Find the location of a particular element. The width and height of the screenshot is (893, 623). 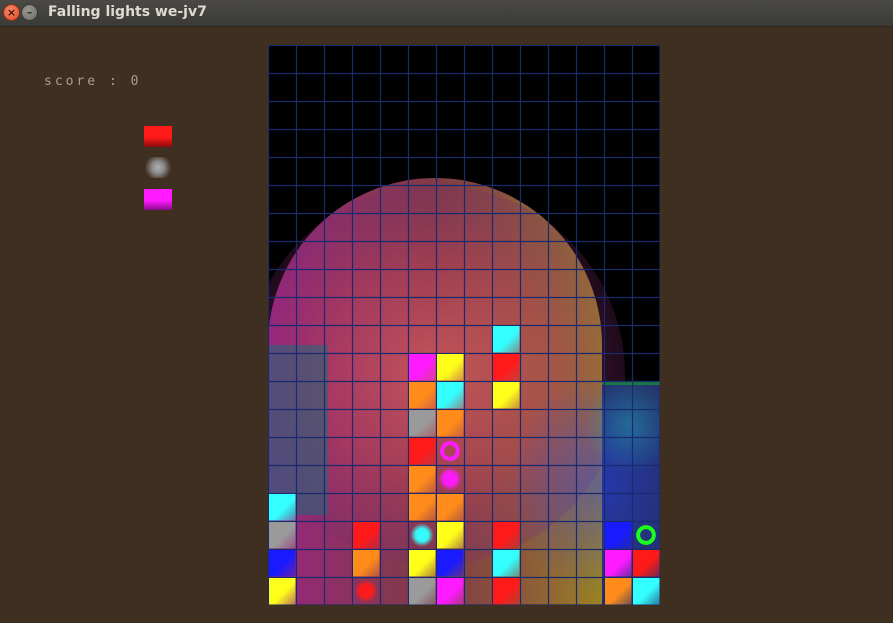

next-red-block is located at coordinates (158, 136).